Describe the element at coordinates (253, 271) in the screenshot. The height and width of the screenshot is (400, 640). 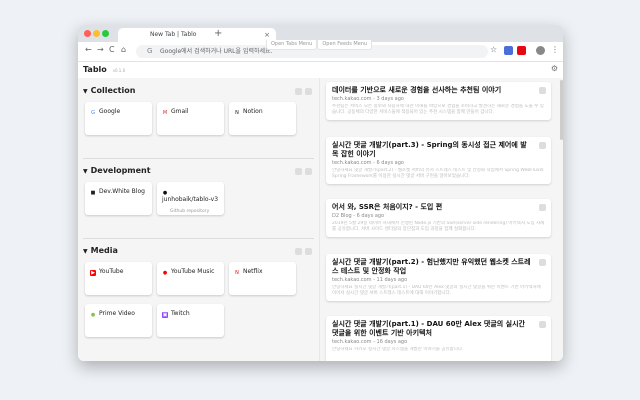
I see `bookmark-label: Netflix` at that location.